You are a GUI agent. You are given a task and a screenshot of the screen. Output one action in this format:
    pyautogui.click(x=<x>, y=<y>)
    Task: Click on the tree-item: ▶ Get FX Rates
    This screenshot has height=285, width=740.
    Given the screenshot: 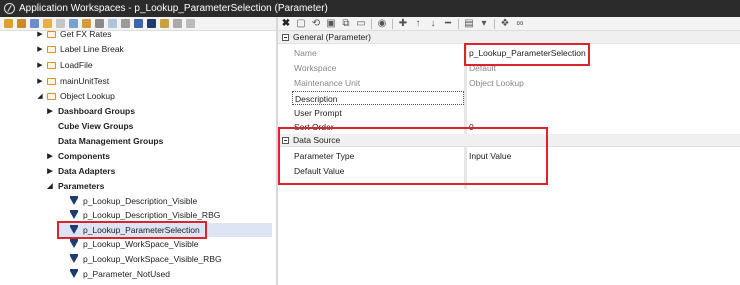 What is the action you would take?
    pyautogui.click(x=74, y=36)
    